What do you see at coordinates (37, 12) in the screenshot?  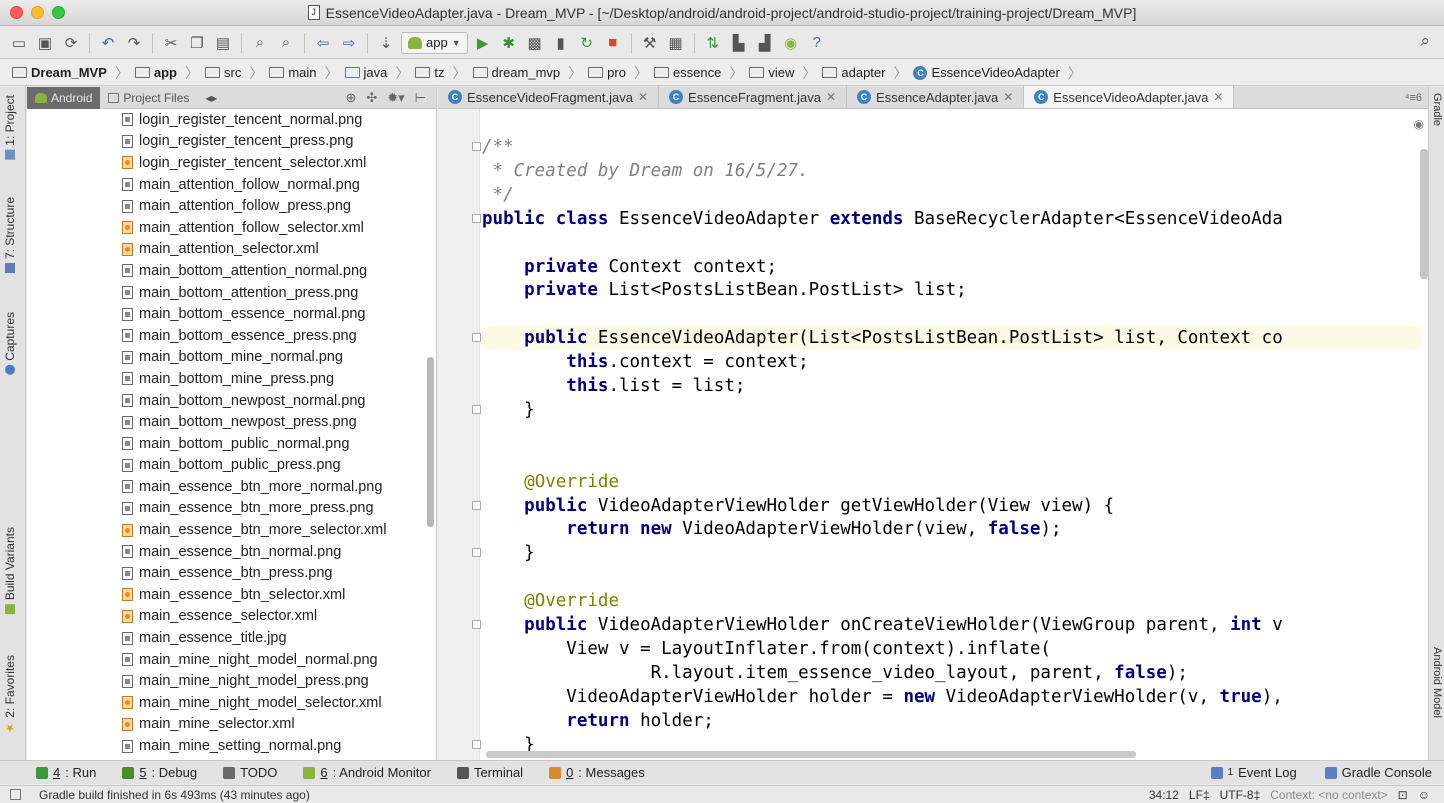 I see `minimize-window-button` at bounding box center [37, 12].